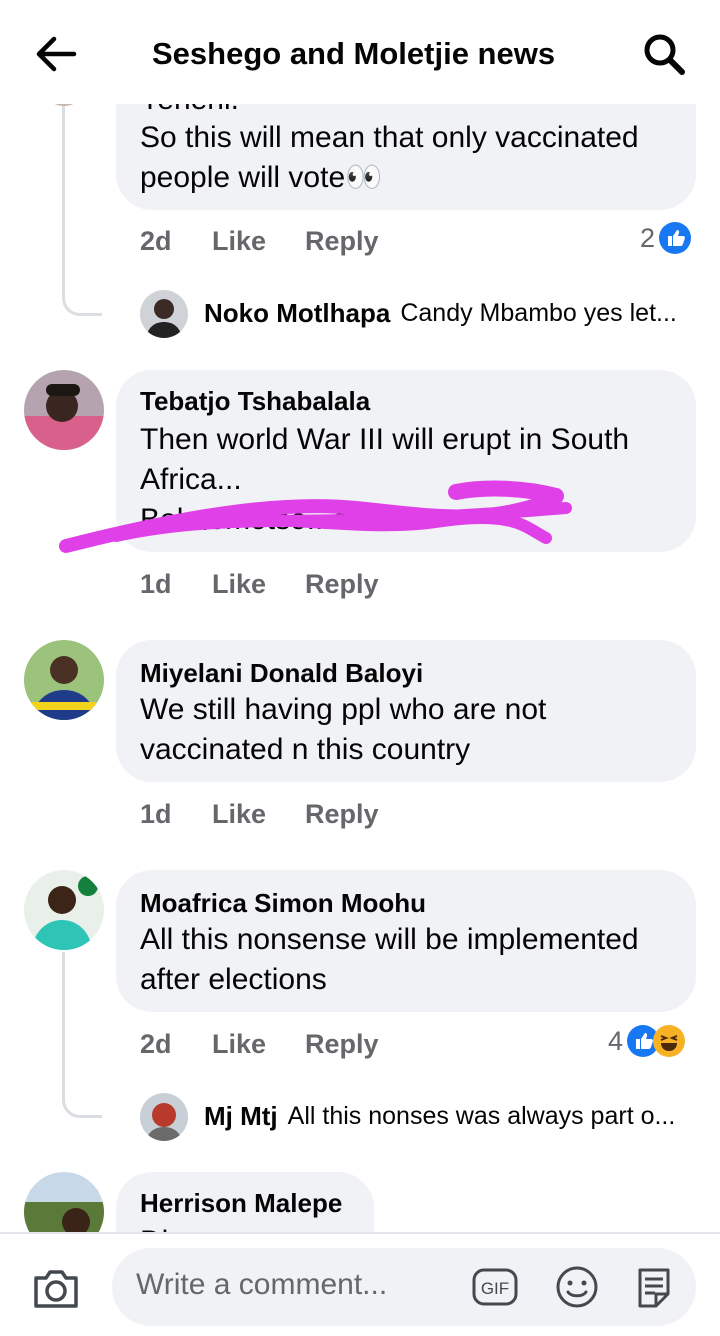  Describe the element at coordinates (669, 1041) in the screenshot. I see `haha-reaction-icon` at that location.